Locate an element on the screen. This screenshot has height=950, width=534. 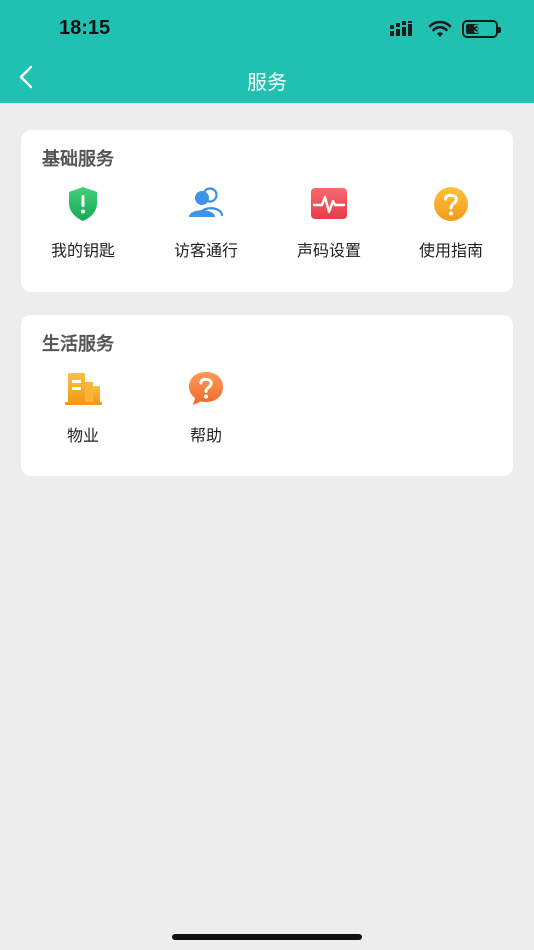
page-title: 服务 is located at coordinates (267, 82).